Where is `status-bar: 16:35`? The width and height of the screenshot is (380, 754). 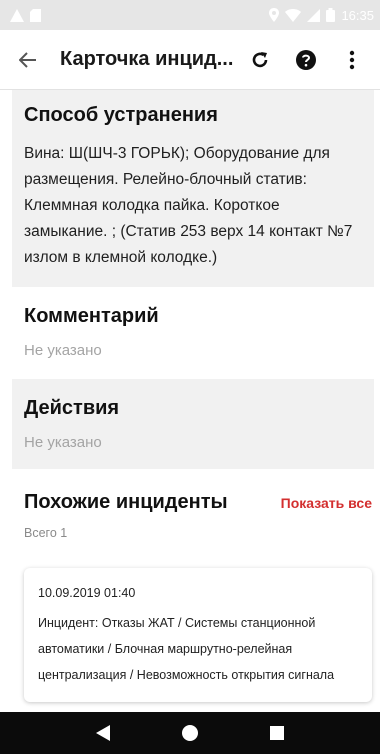 status-bar: 16:35 is located at coordinates (190, 15).